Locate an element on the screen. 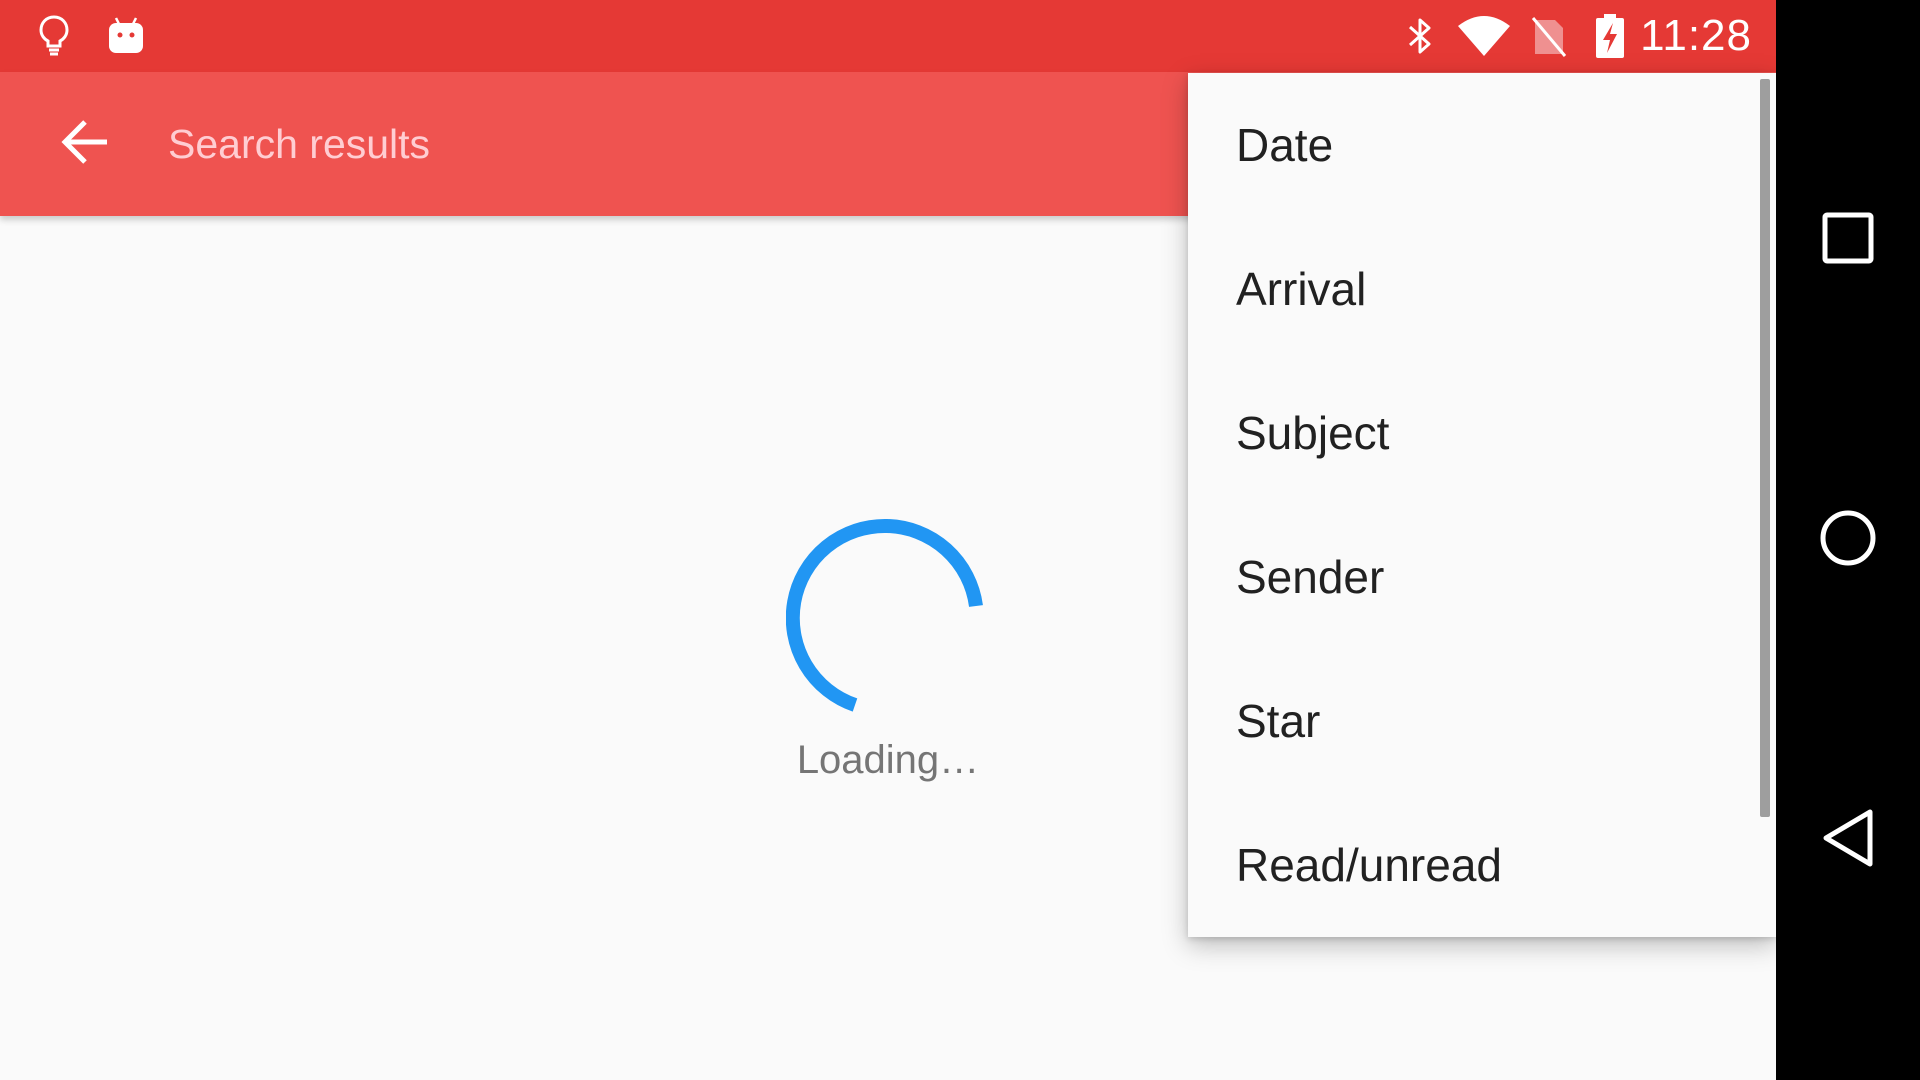 This screenshot has height=1080, width=1920. home-button is located at coordinates (1848, 540).